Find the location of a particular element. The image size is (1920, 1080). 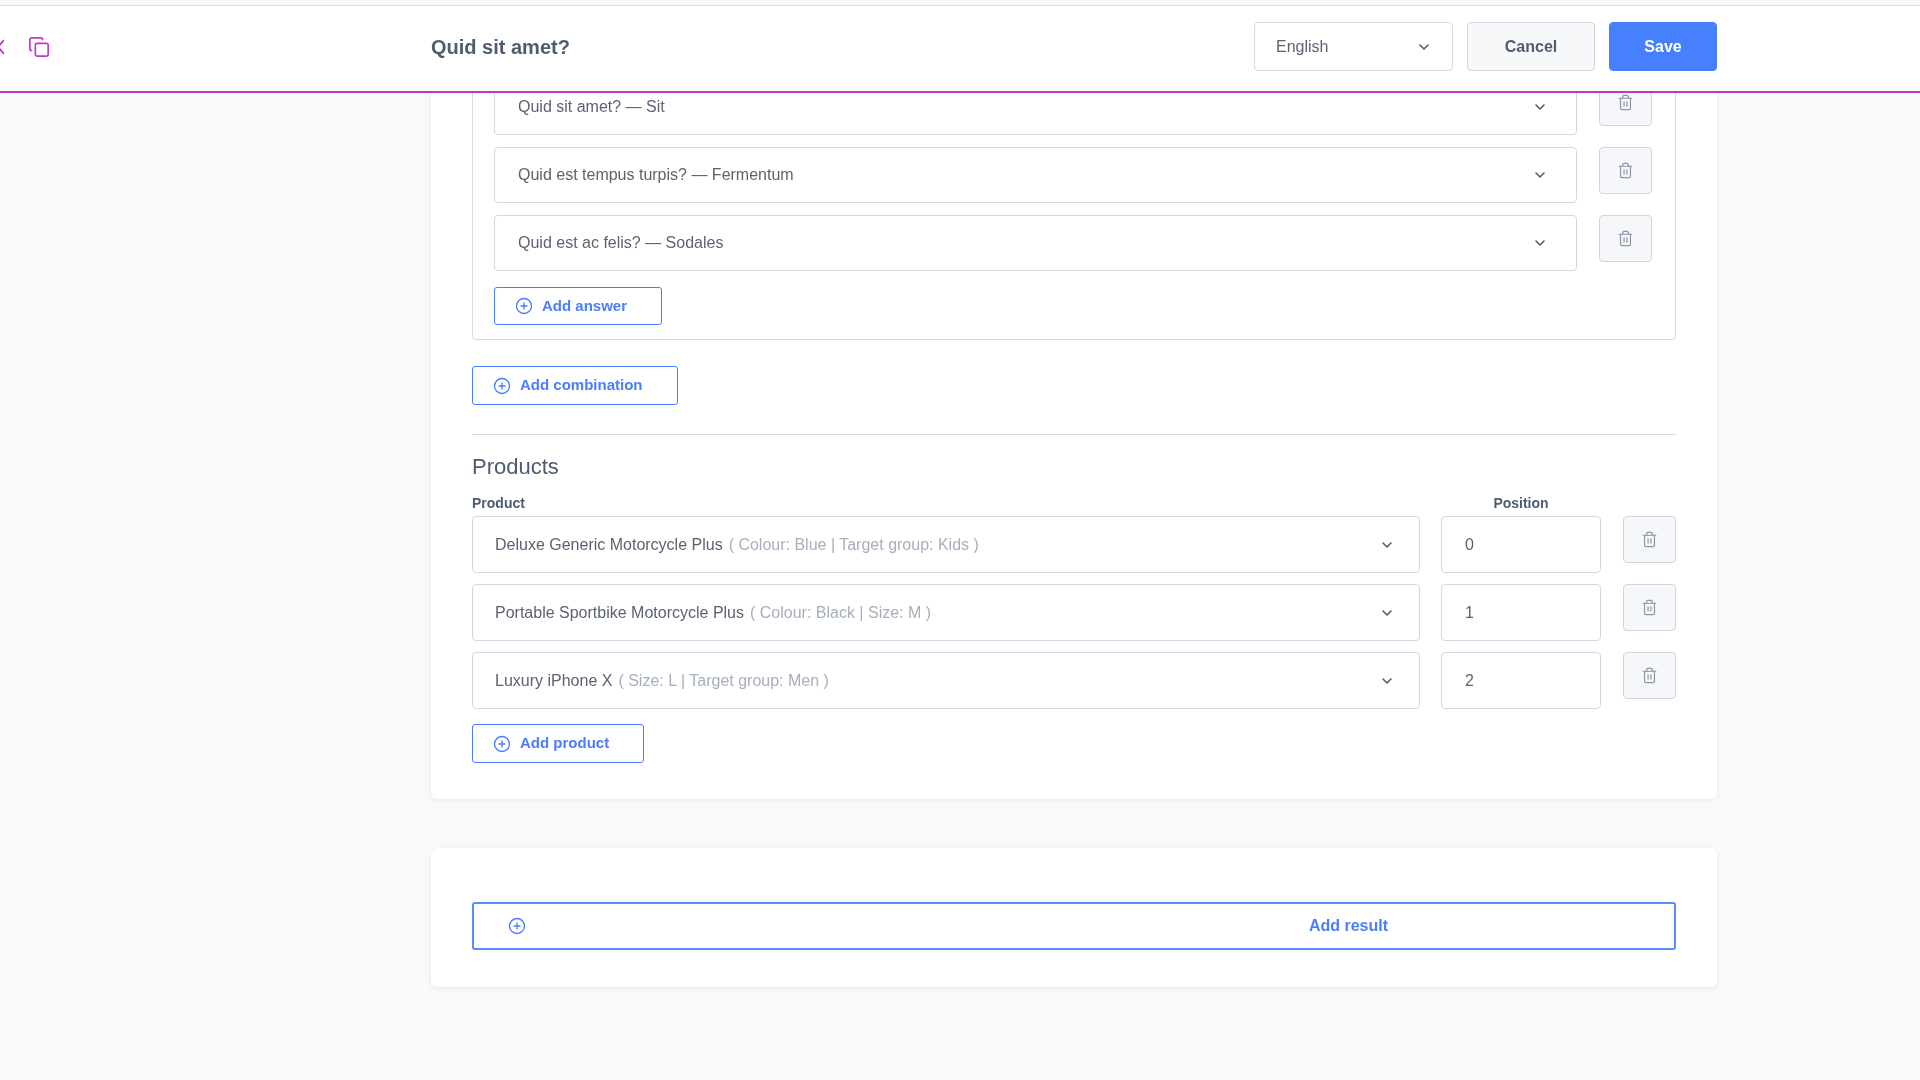

answer-select: Quid est tempus turpis? — Fermentum is located at coordinates (1035, 175).